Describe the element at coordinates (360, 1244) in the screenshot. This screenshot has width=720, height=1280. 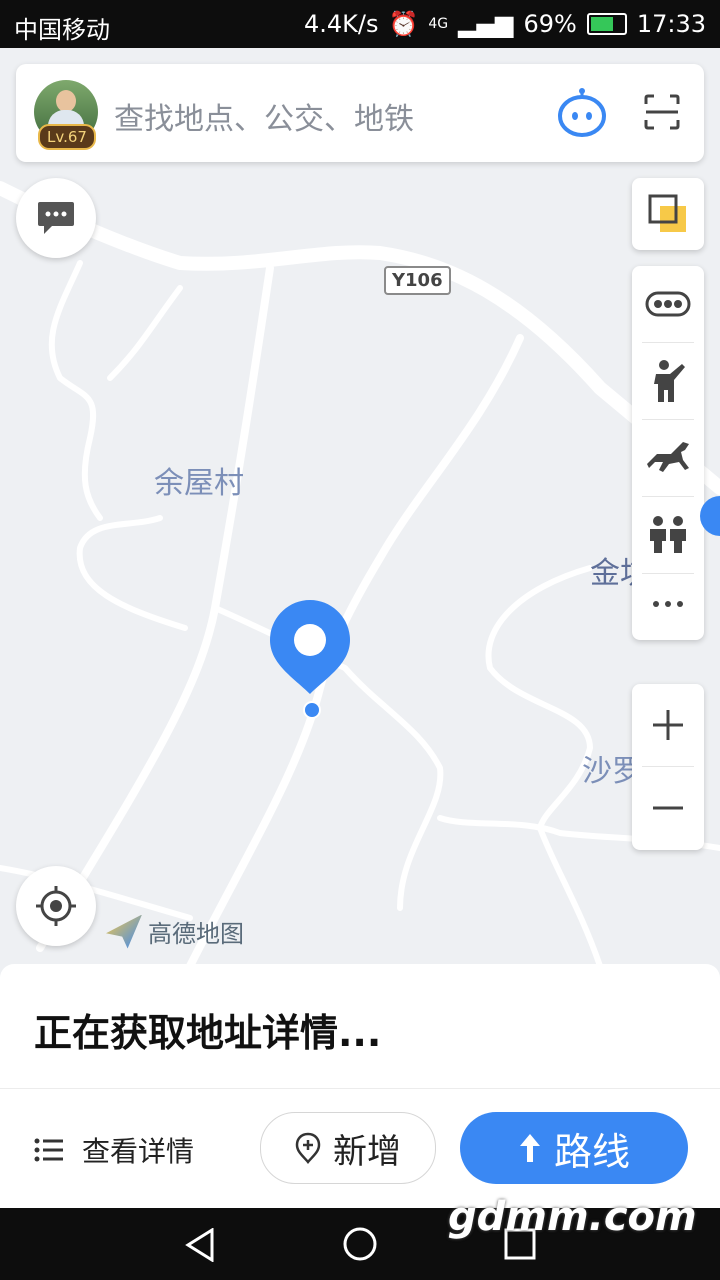
I see `home-icon` at that location.